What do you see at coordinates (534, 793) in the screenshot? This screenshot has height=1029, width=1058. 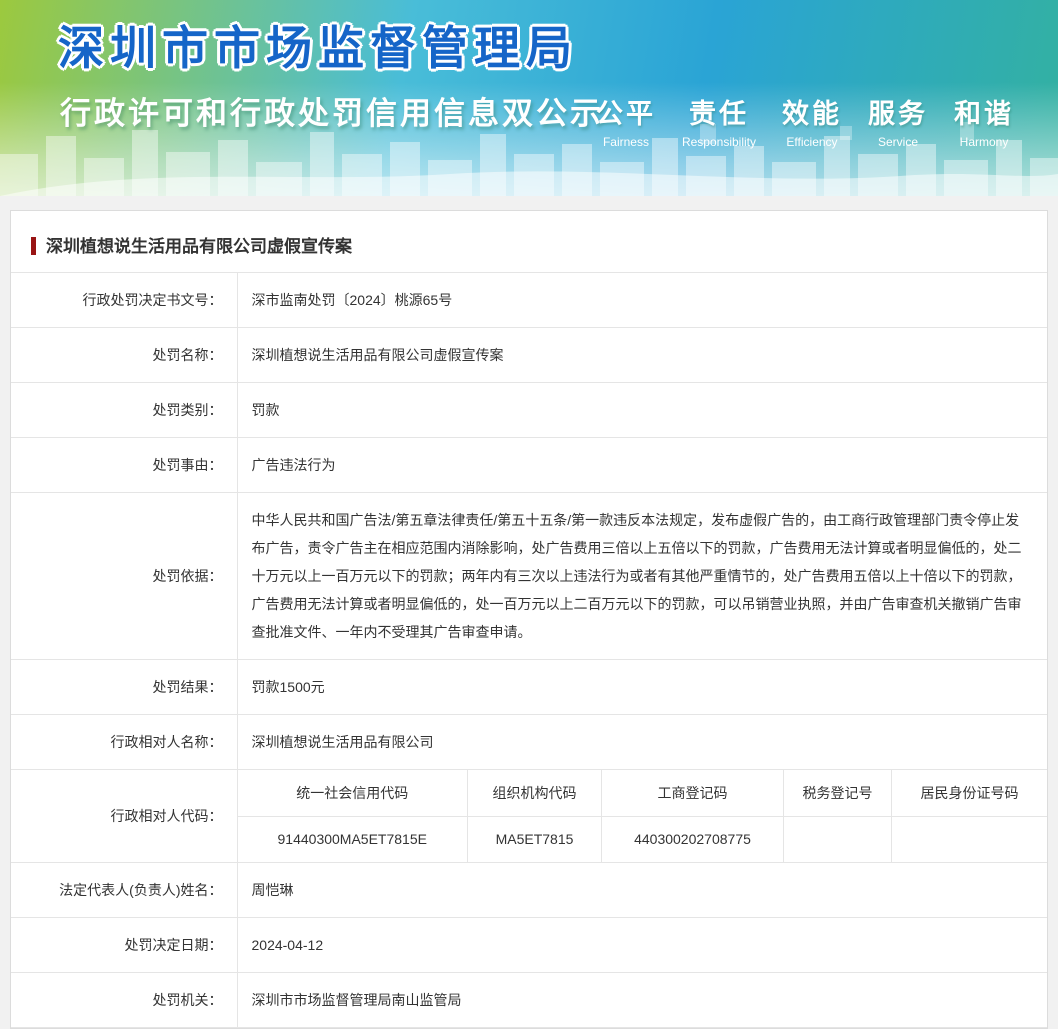 I see `codes-header: 组织机构代码` at bounding box center [534, 793].